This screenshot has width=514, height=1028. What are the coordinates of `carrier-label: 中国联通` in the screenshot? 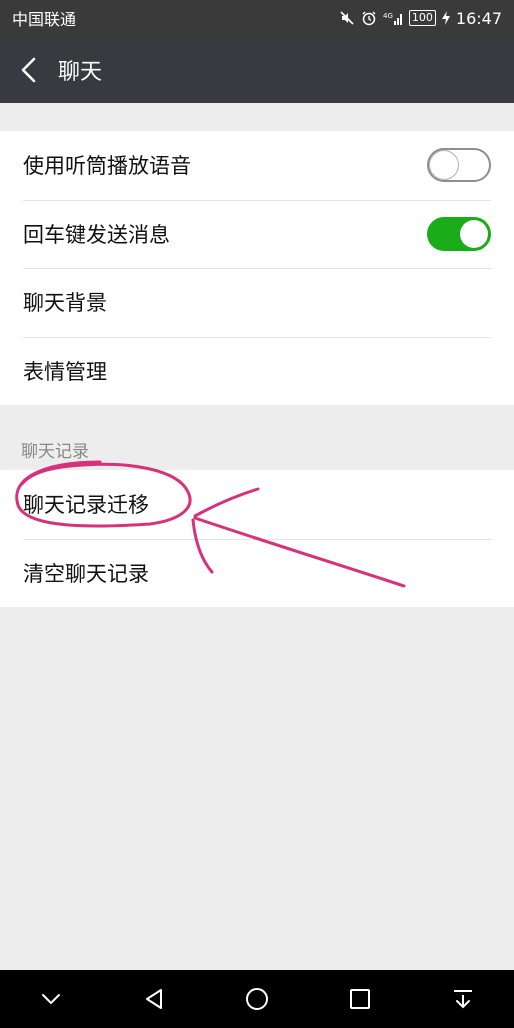 It's located at (44, 19).